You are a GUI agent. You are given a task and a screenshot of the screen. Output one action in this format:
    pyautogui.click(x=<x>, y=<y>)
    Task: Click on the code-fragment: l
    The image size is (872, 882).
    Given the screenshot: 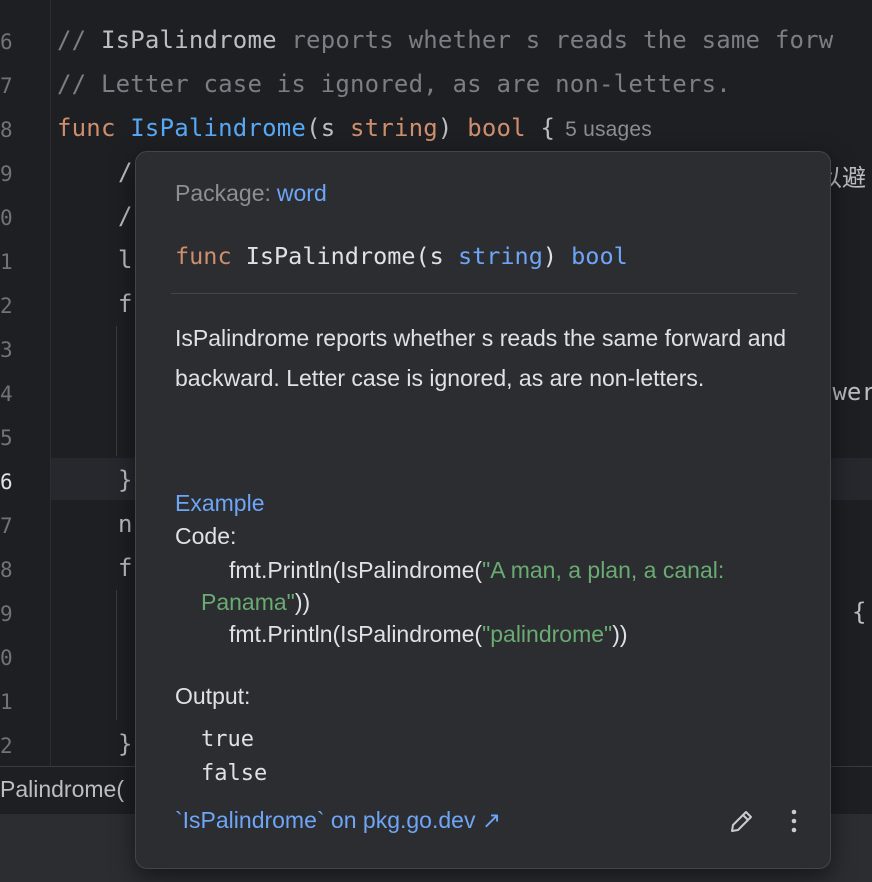 What is the action you would take?
    pyautogui.click(x=125, y=260)
    